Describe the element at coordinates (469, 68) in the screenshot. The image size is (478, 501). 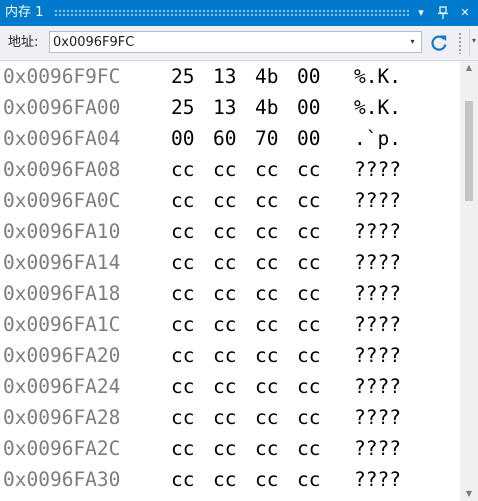
I see `scroll-up-icon: ▲` at that location.